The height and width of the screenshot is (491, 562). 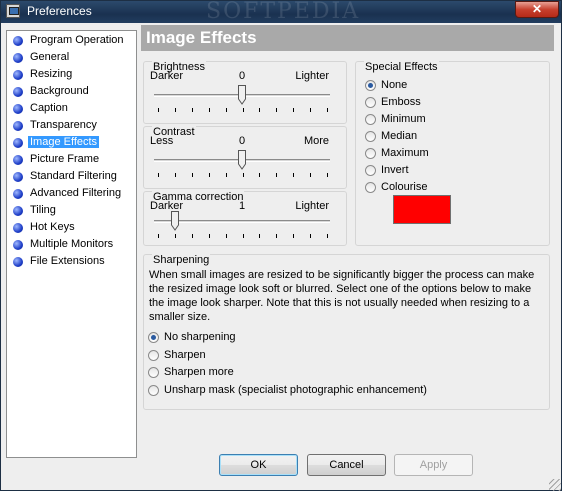 What do you see at coordinates (69, 58) in the screenshot?
I see `nav-item-general: General` at bounding box center [69, 58].